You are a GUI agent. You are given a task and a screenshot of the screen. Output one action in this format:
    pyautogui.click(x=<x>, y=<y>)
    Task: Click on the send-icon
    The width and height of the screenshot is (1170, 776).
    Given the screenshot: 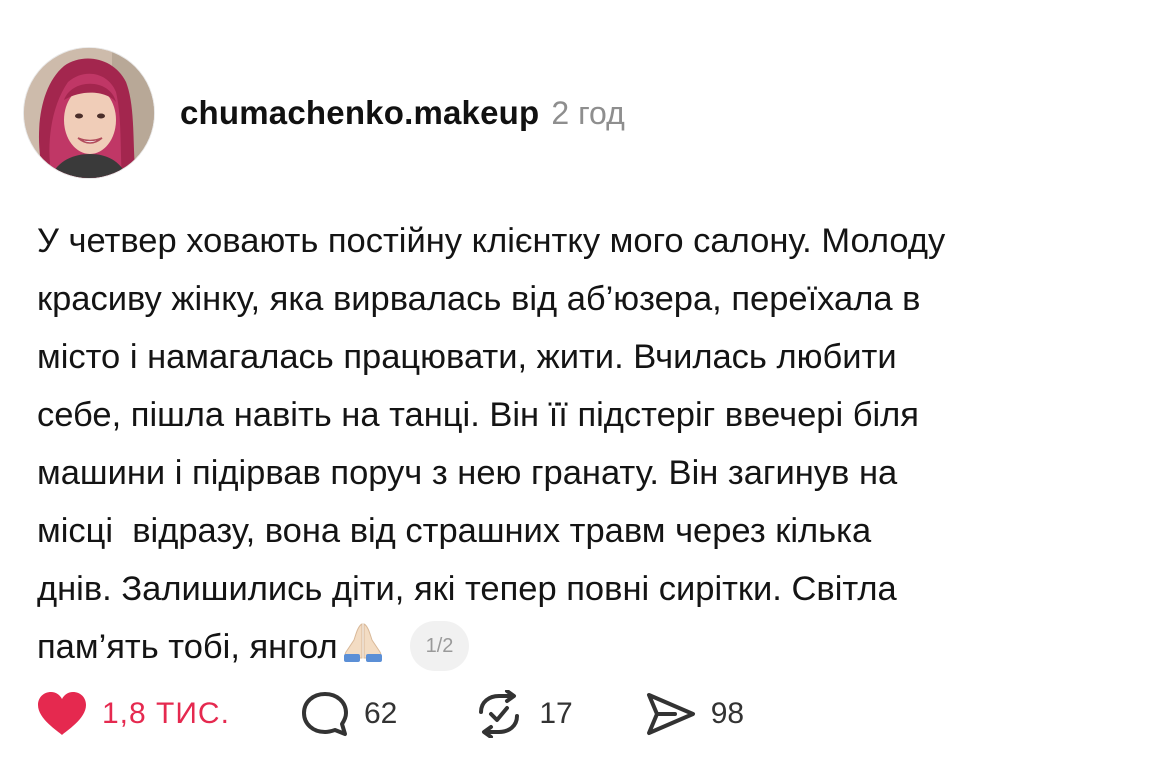 What is the action you would take?
    pyautogui.click(x=670, y=714)
    